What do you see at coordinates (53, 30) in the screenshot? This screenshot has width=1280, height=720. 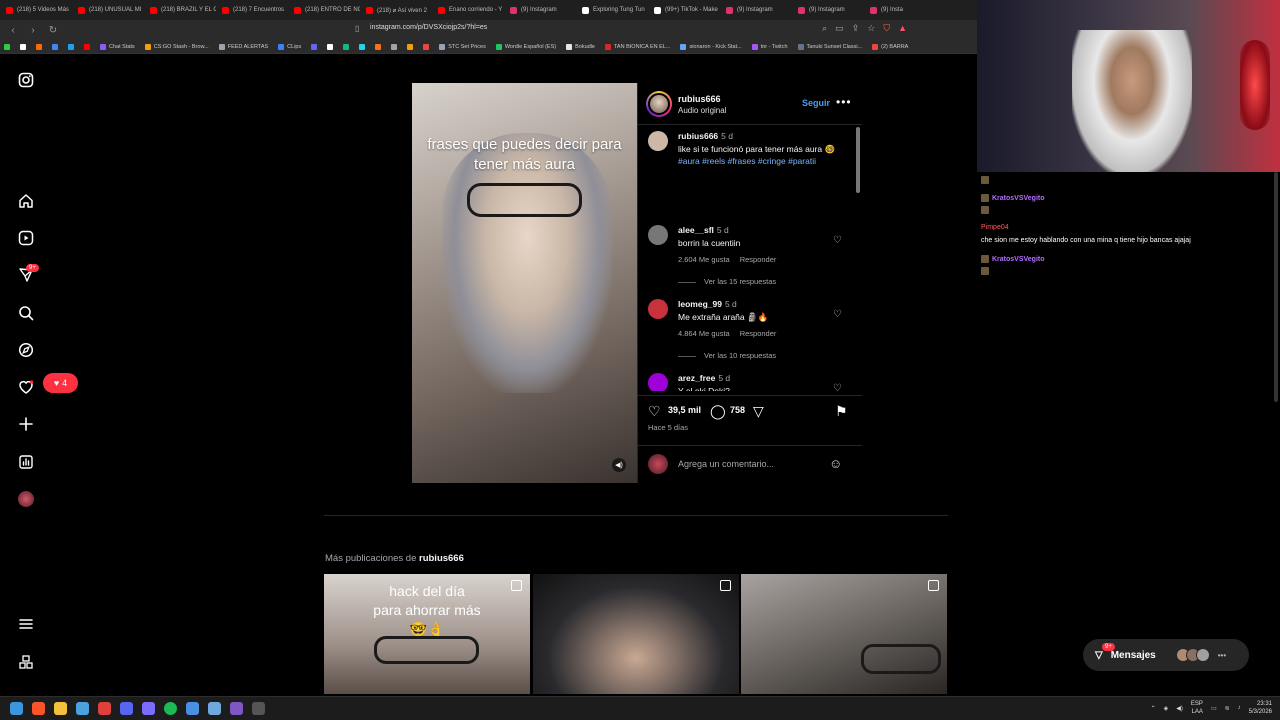 I see `reload-icon: ↻` at bounding box center [53, 30].